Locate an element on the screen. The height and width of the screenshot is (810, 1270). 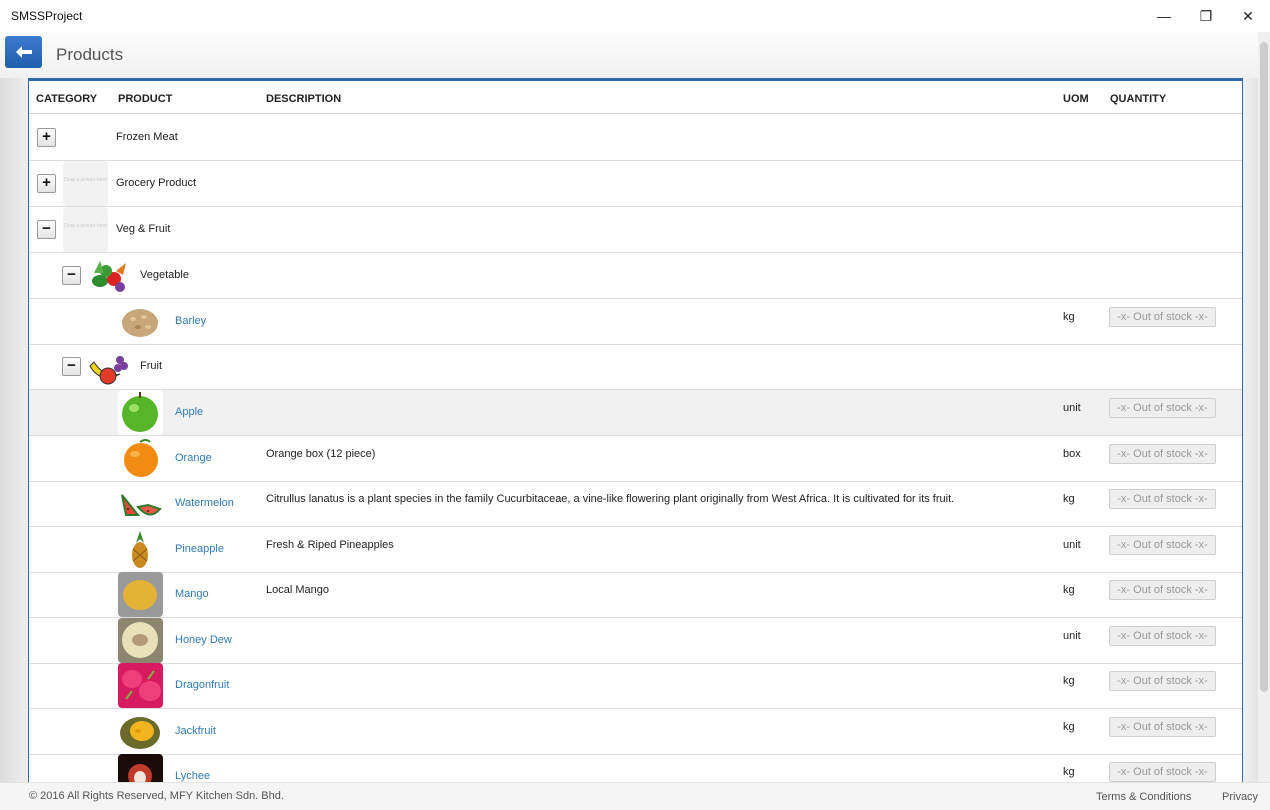
product-row-lychee: Lychee kg -x- Out of stock -x- is located at coordinates (635, 768).